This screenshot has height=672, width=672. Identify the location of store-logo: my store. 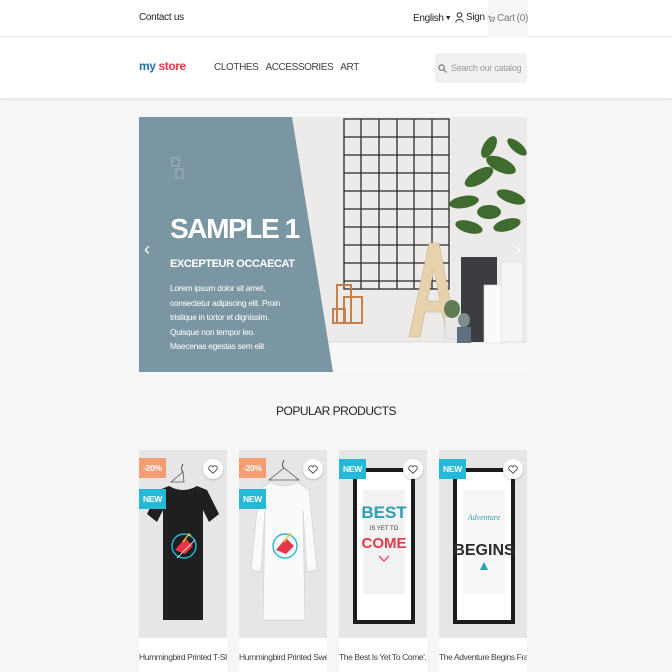
(162, 66).